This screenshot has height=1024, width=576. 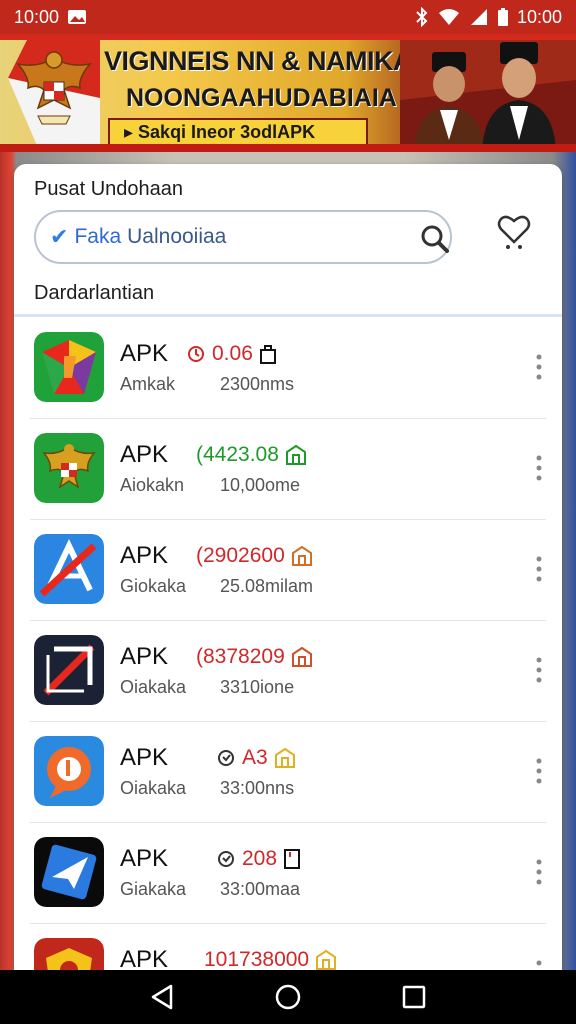 What do you see at coordinates (69, 771) in the screenshot?
I see `chat-bubble-icon` at bounding box center [69, 771].